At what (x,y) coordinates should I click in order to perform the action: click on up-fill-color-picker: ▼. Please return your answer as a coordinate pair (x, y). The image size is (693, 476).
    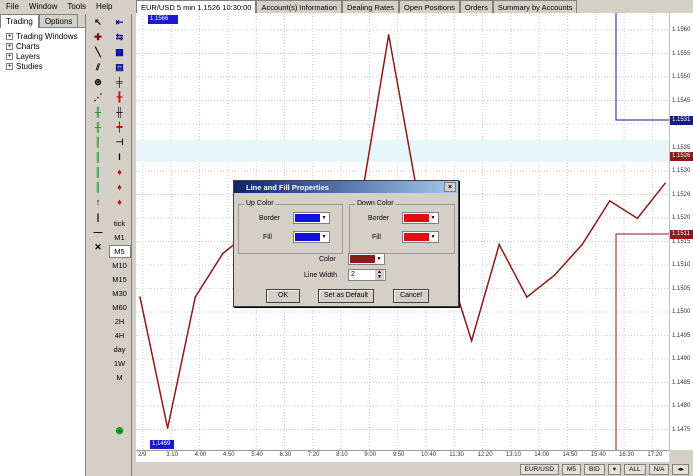
    Looking at the image, I should click on (311, 237).